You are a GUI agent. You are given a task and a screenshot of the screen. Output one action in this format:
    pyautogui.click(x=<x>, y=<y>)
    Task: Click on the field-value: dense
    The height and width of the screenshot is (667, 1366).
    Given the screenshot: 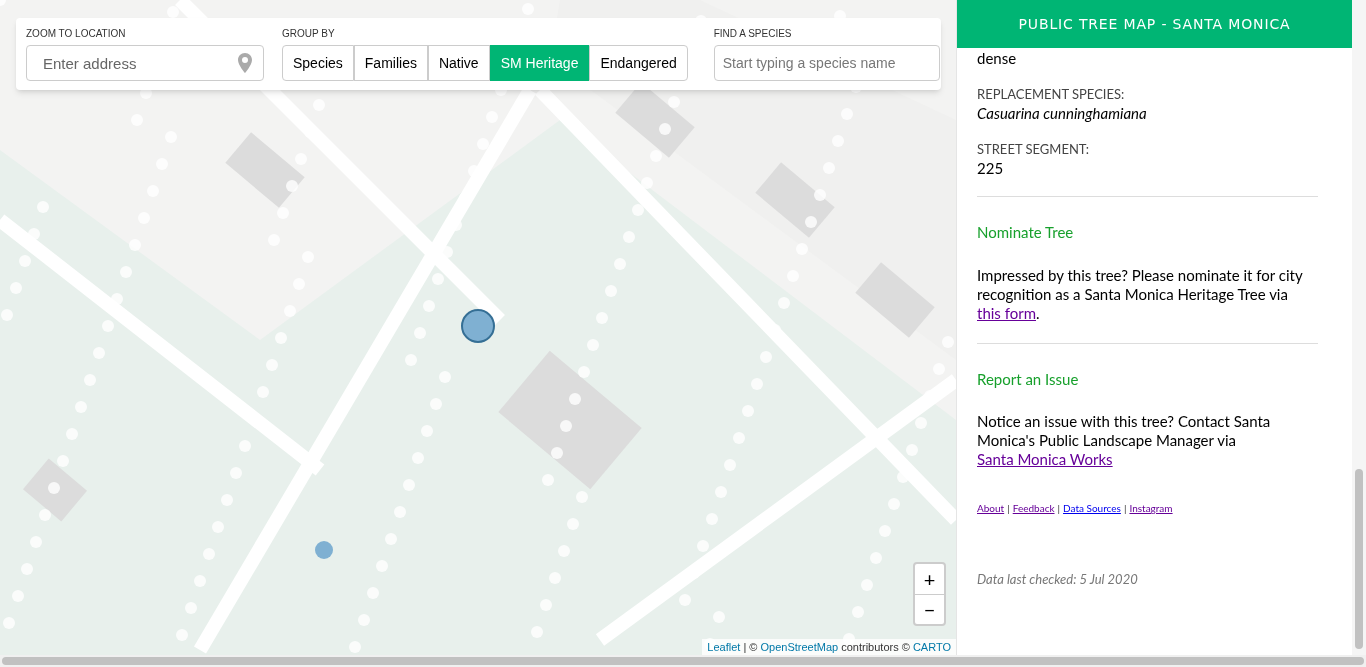 What is the action you would take?
    pyautogui.click(x=997, y=58)
    